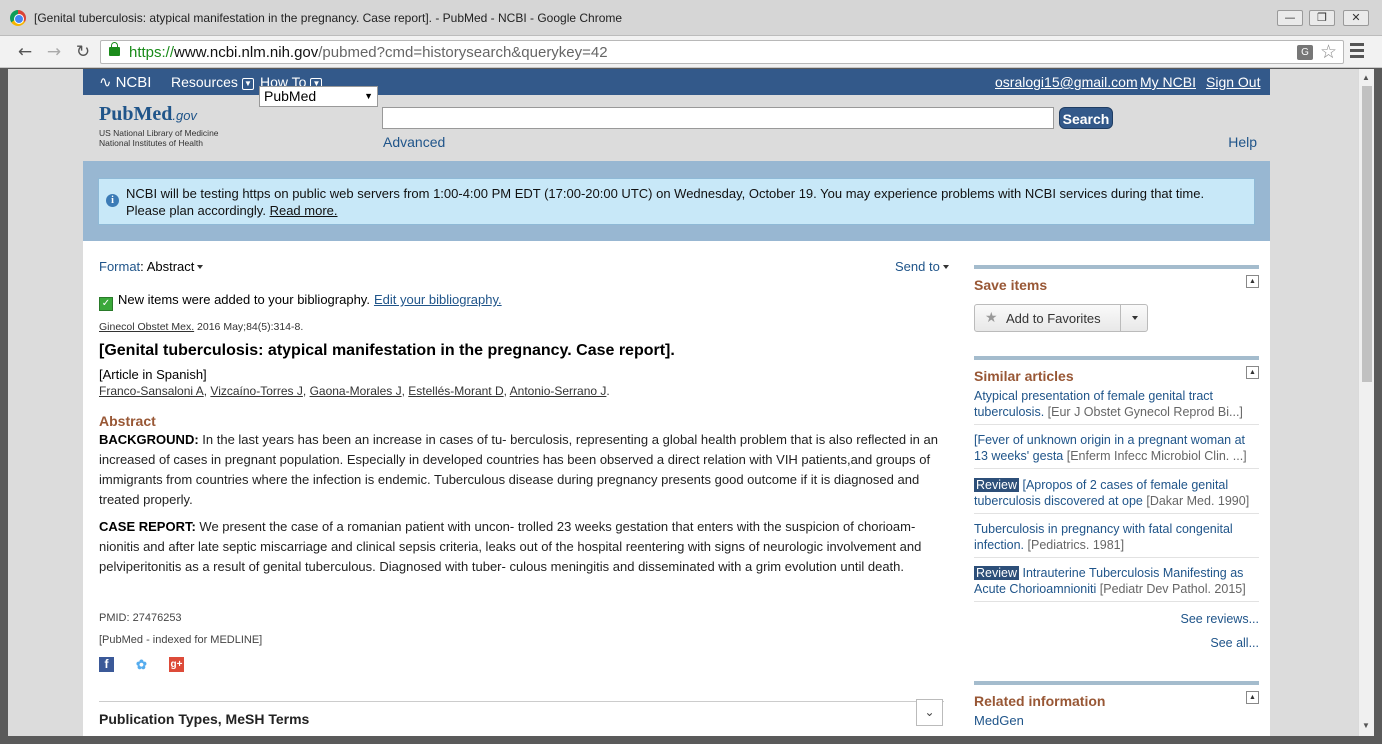 Image resolution: width=1382 pixels, height=744 pixels. Describe the element at coordinates (1357, 52) in the screenshot. I see `chrome-menu-icon` at that location.